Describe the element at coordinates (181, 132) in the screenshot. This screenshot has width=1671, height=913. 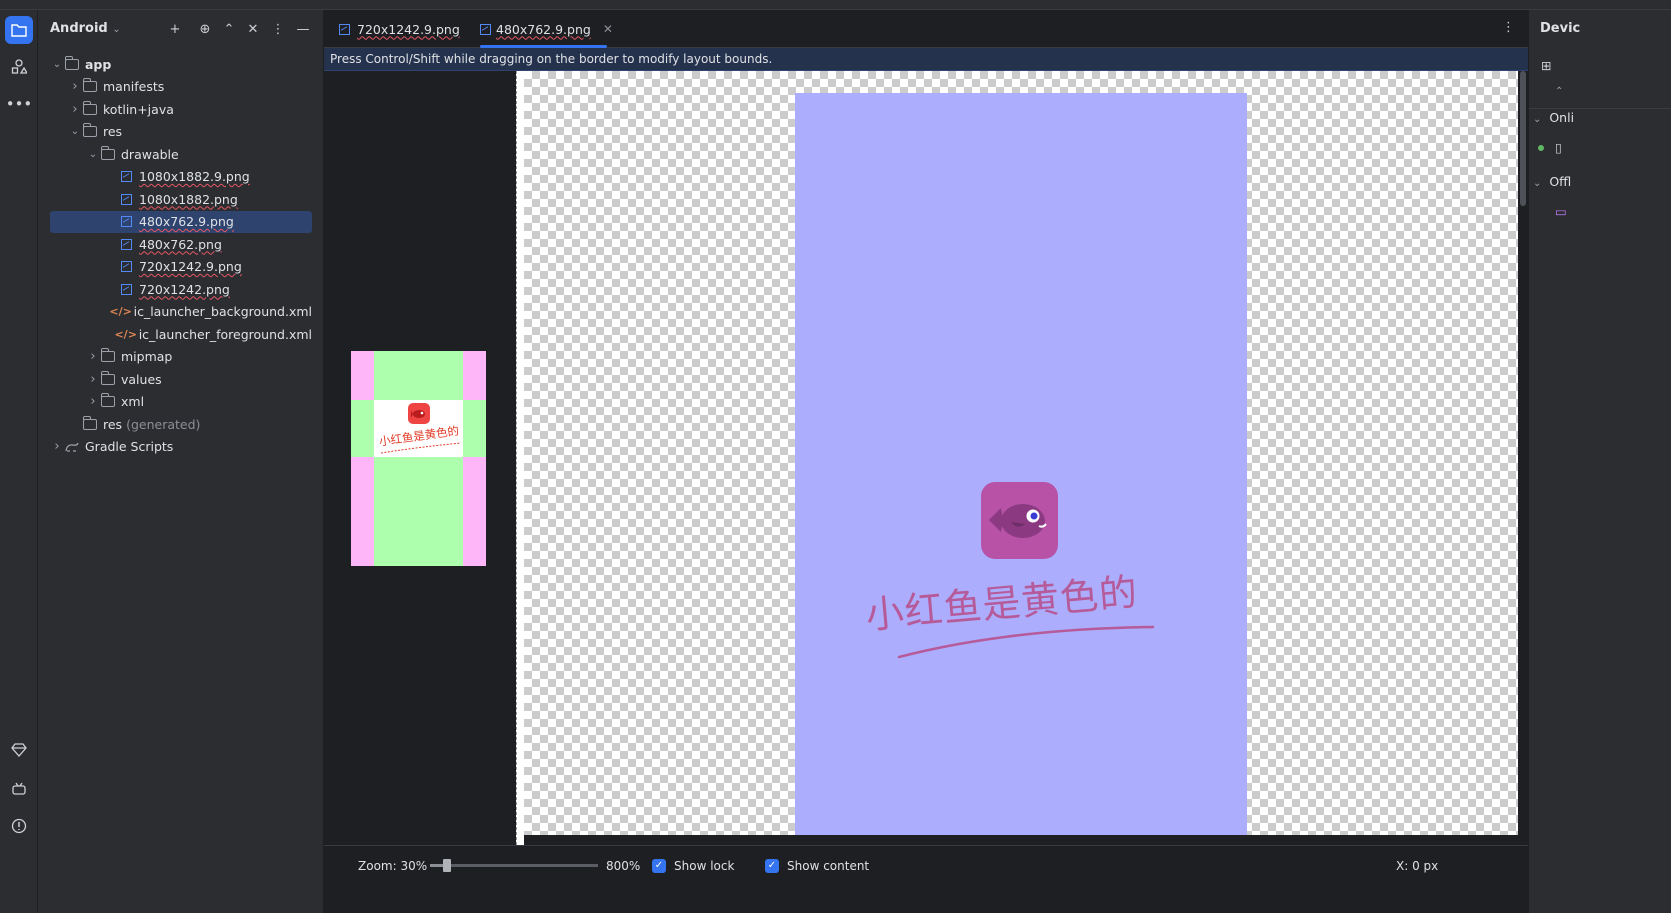
I see `tree-item: ⌄ res` at that location.